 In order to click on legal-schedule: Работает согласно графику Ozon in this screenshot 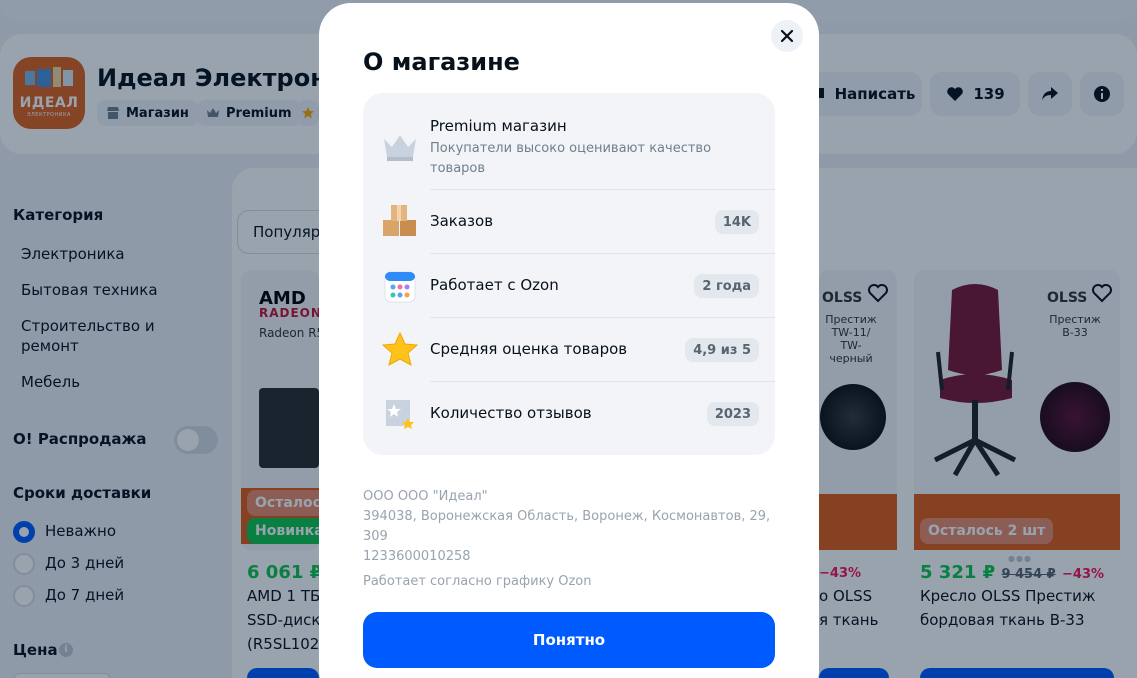, I will do `click(477, 581)`.